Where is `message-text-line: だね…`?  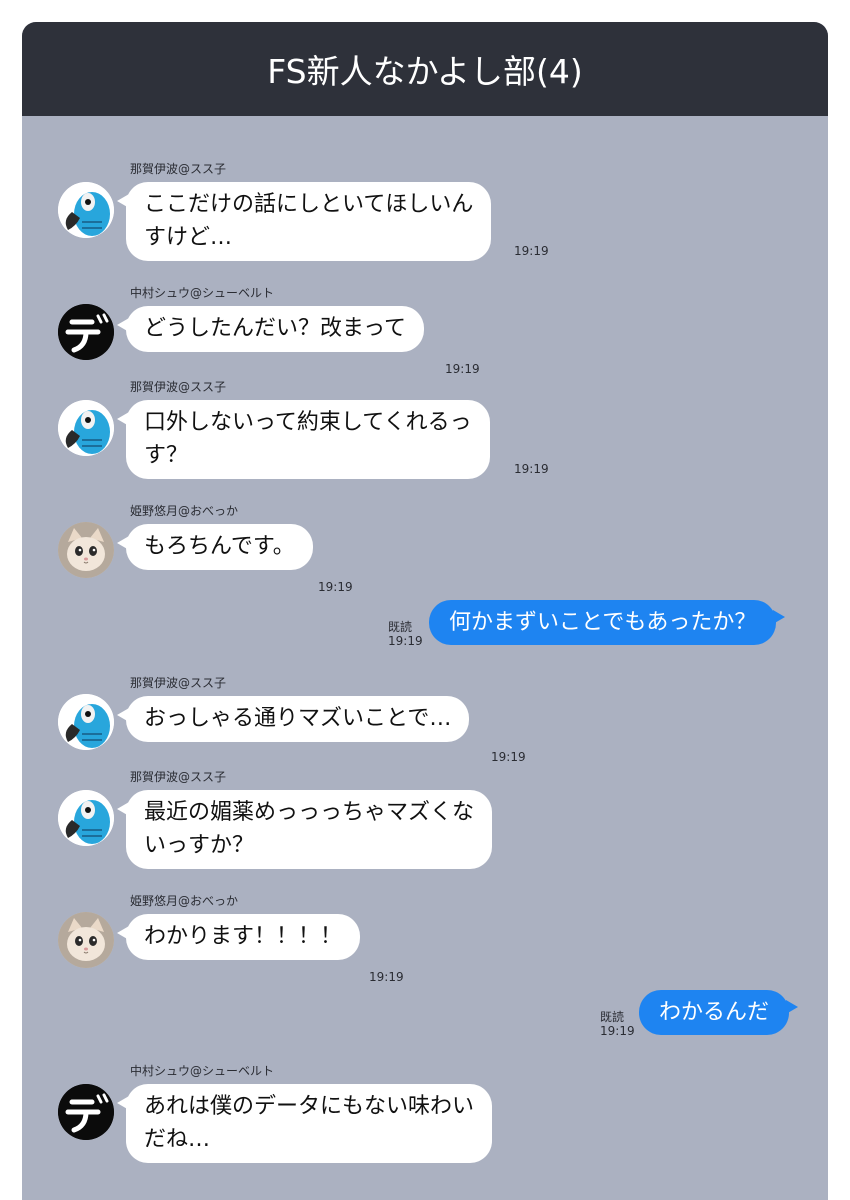
message-text-line: だね… is located at coordinates (177, 1139).